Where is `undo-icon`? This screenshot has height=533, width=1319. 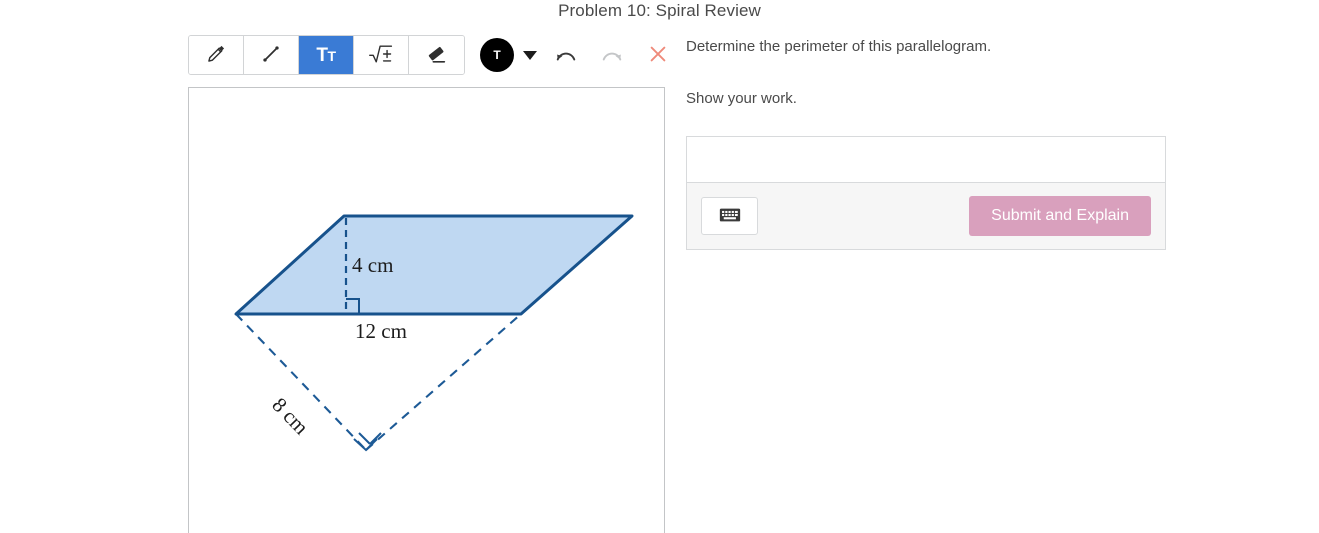 undo-icon is located at coordinates (566, 55).